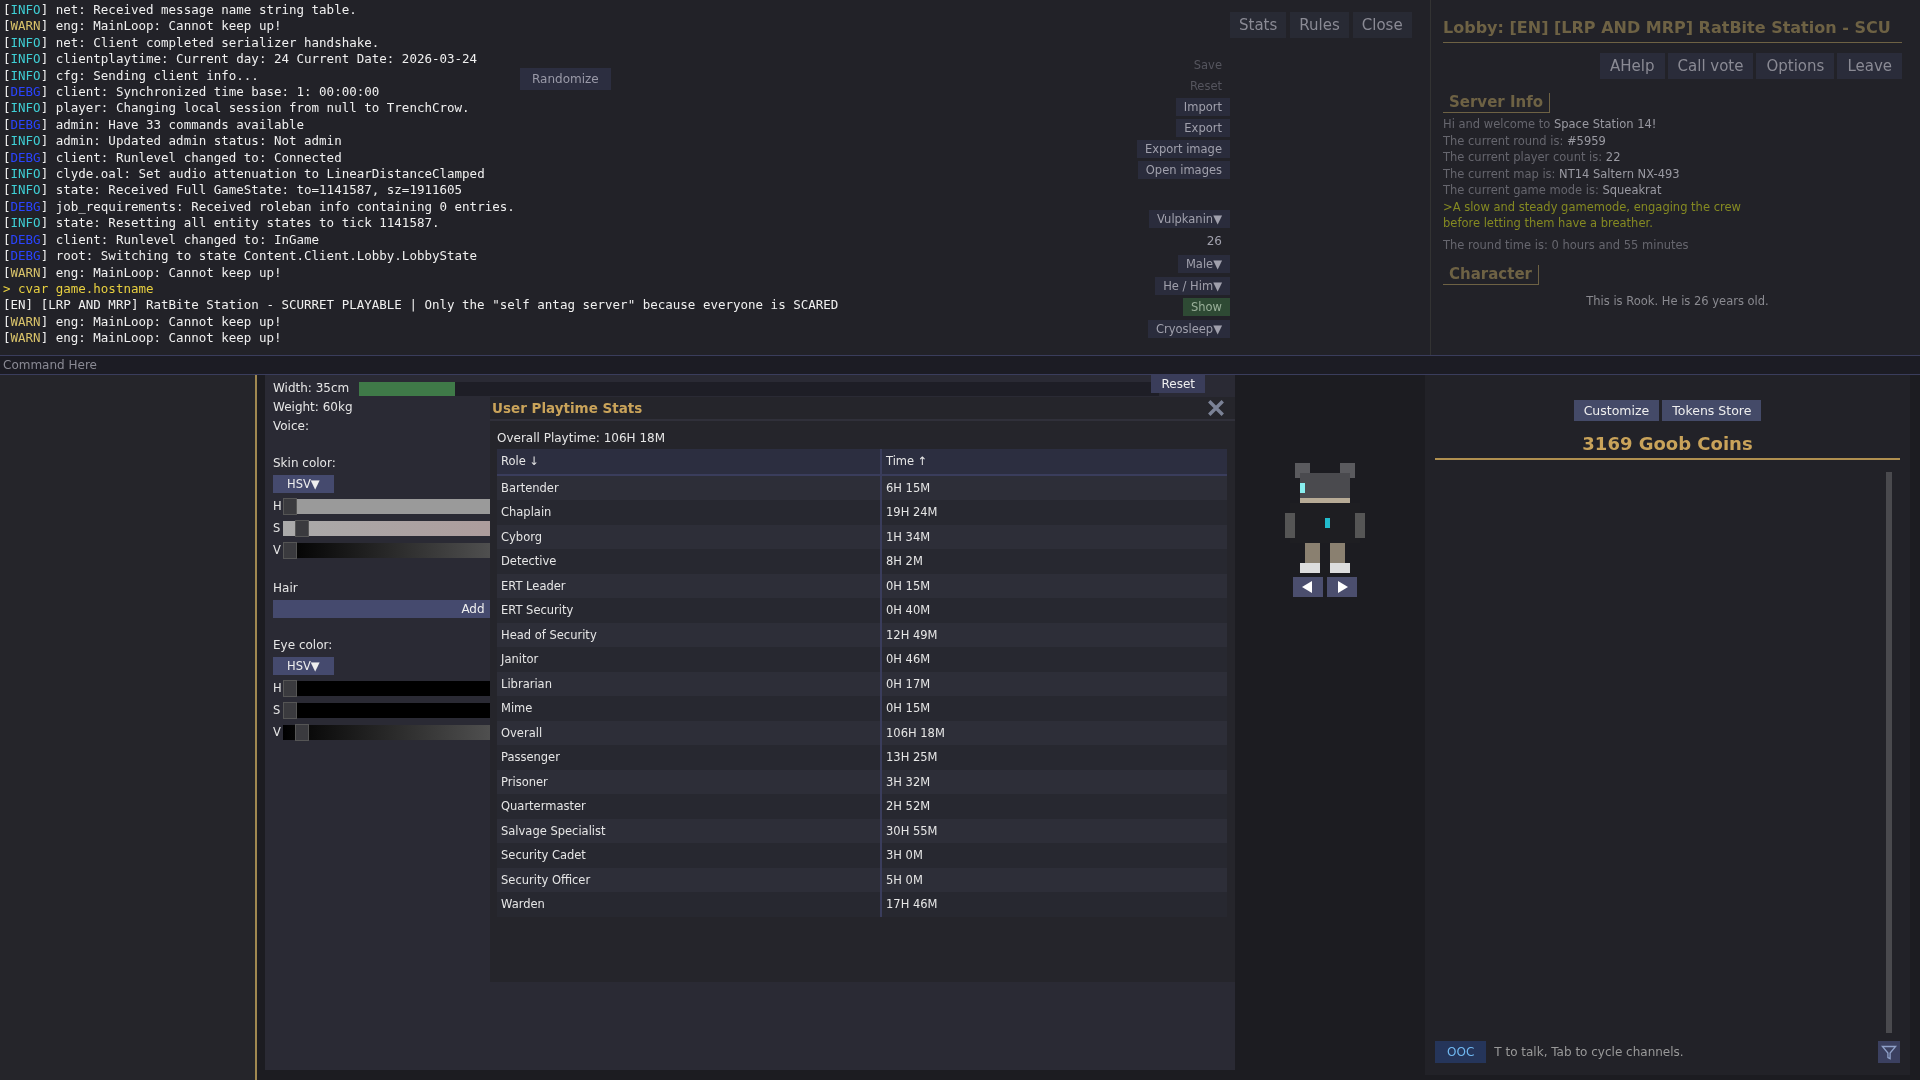 This screenshot has width=1920, height=1080. I want to click on dialog-title: User Playtime Stats, so click(567, 408).